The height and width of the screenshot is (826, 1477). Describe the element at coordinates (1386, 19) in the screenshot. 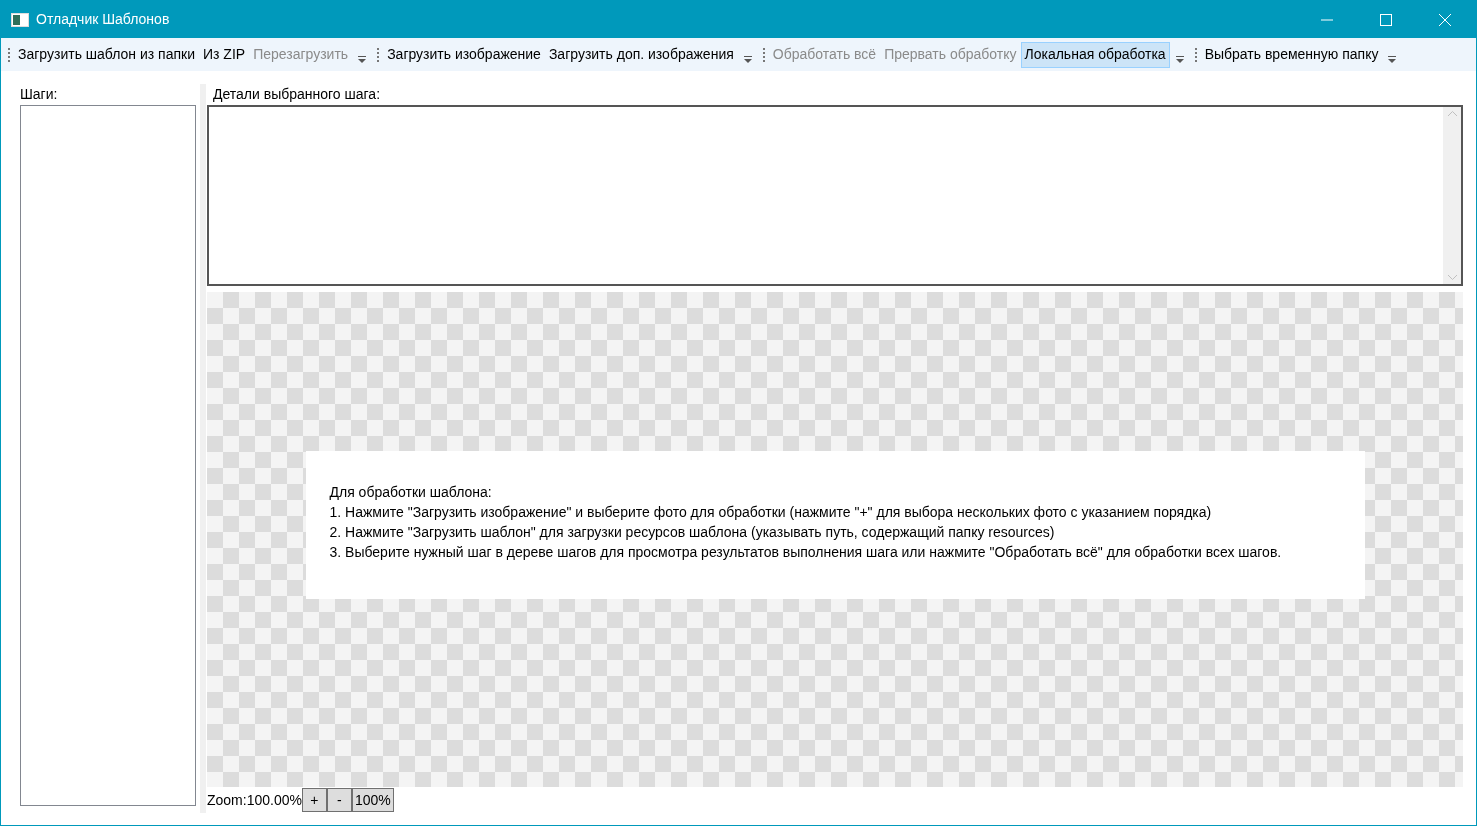

I see `maximize-icon` at that location.